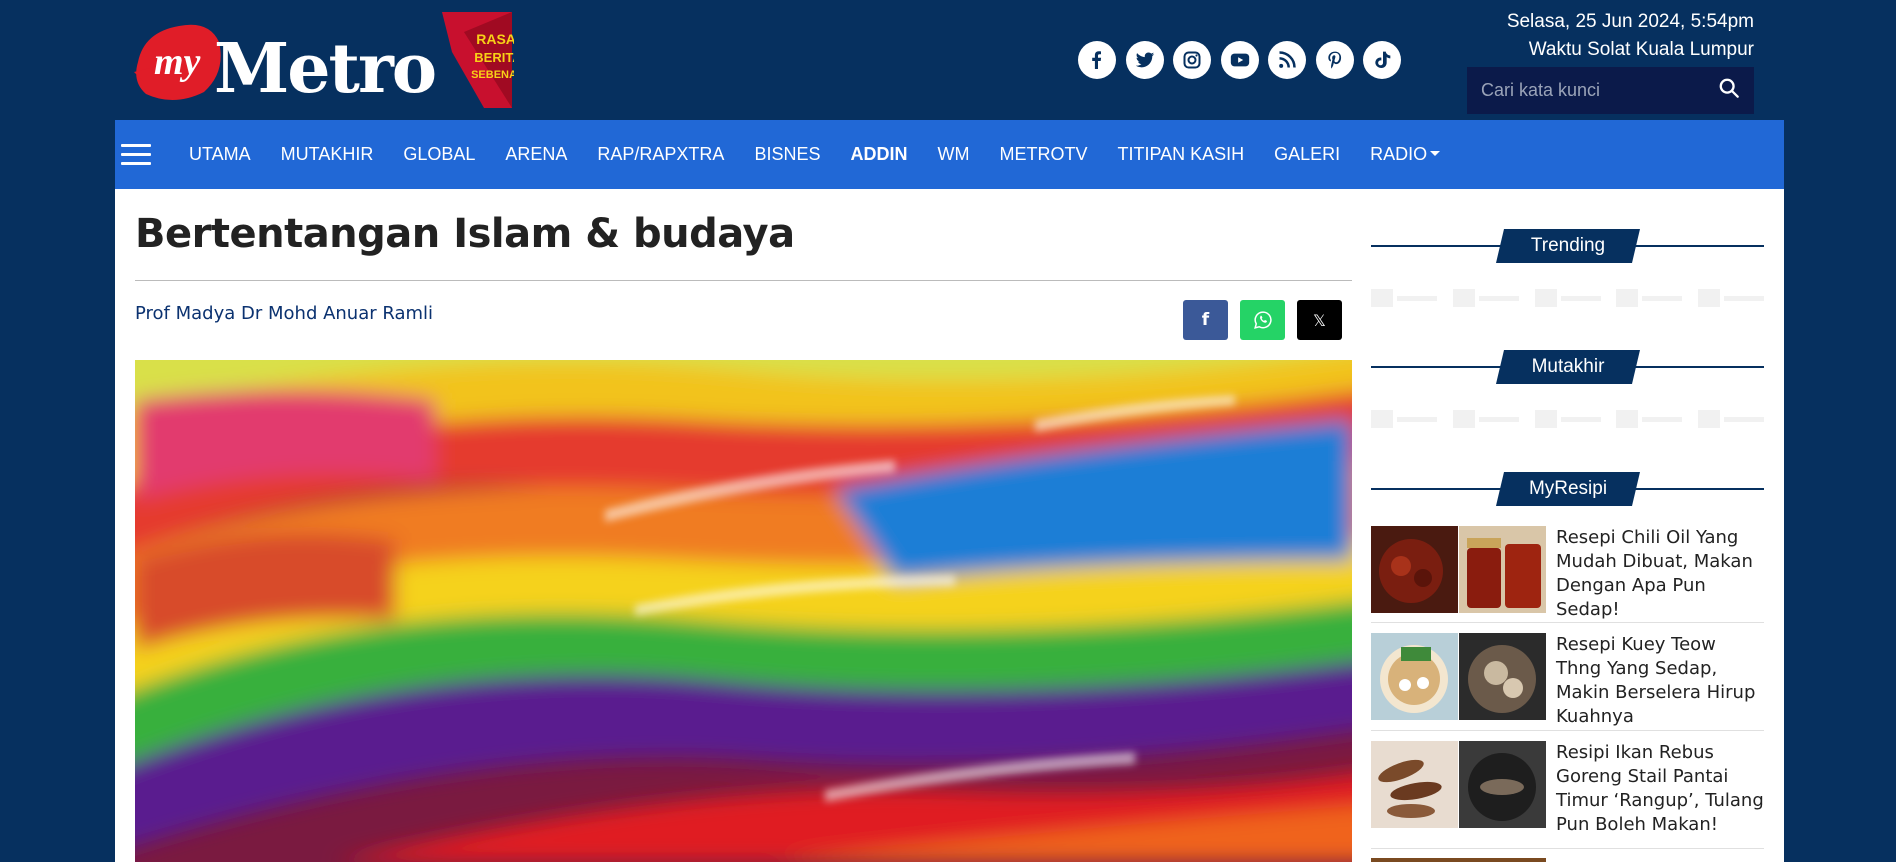 This screenshot has height=862, width=1896. I want to click on section-trending-title: Trending, so click(1568, 246).